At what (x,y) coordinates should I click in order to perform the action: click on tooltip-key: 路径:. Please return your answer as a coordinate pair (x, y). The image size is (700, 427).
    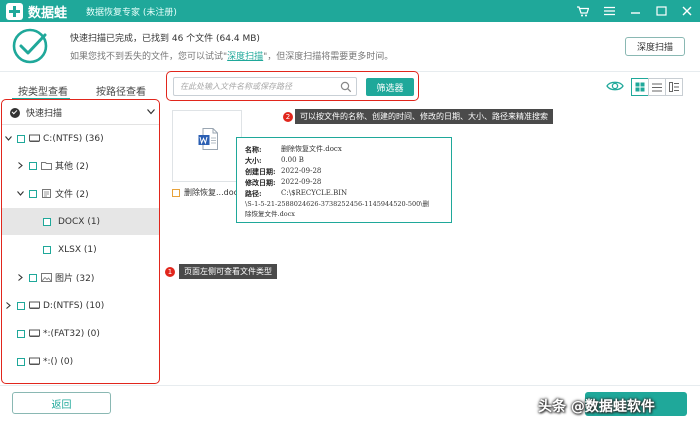
    Looking at the image, I should click on (253, 193).